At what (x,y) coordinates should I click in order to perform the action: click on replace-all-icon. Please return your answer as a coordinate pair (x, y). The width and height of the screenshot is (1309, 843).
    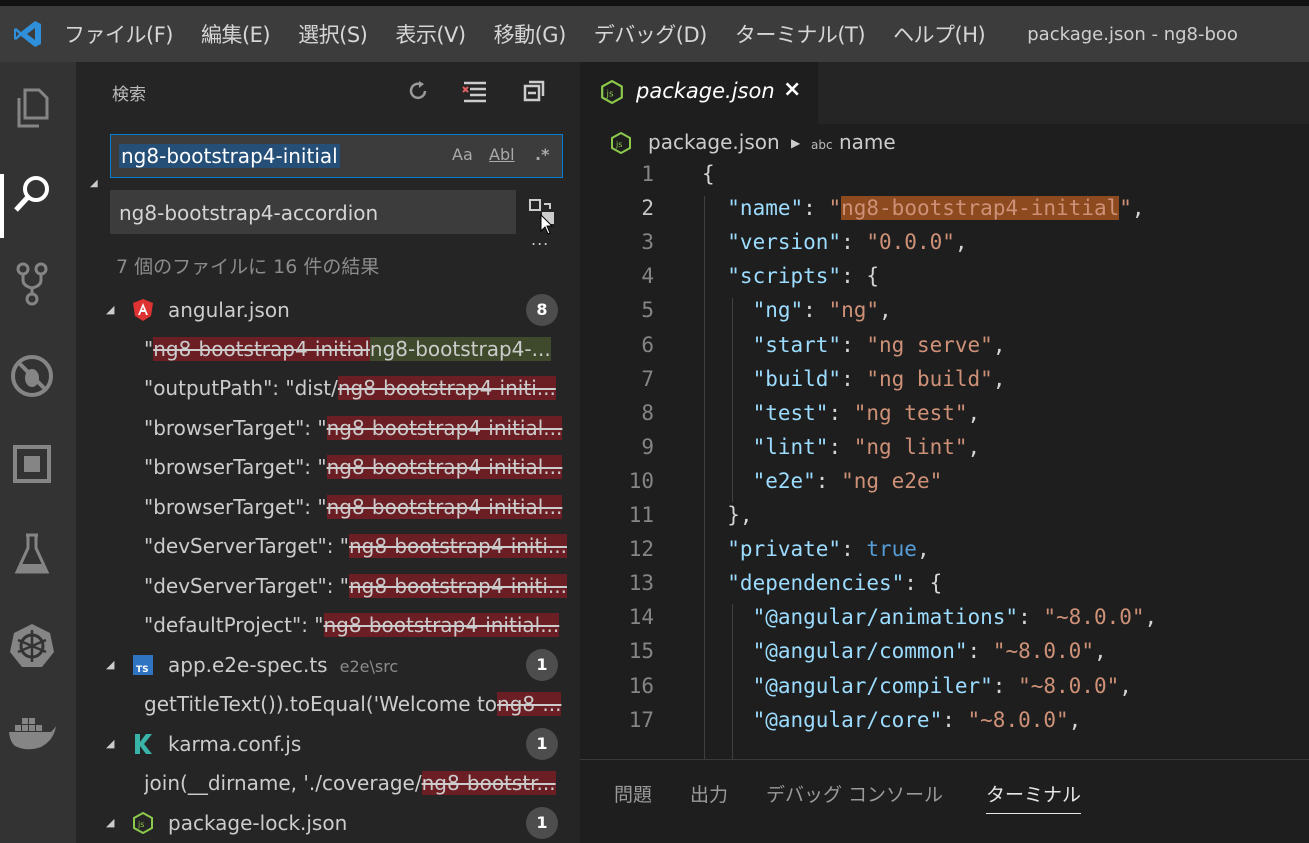
    Looking at the image, I should click on (542, 215).